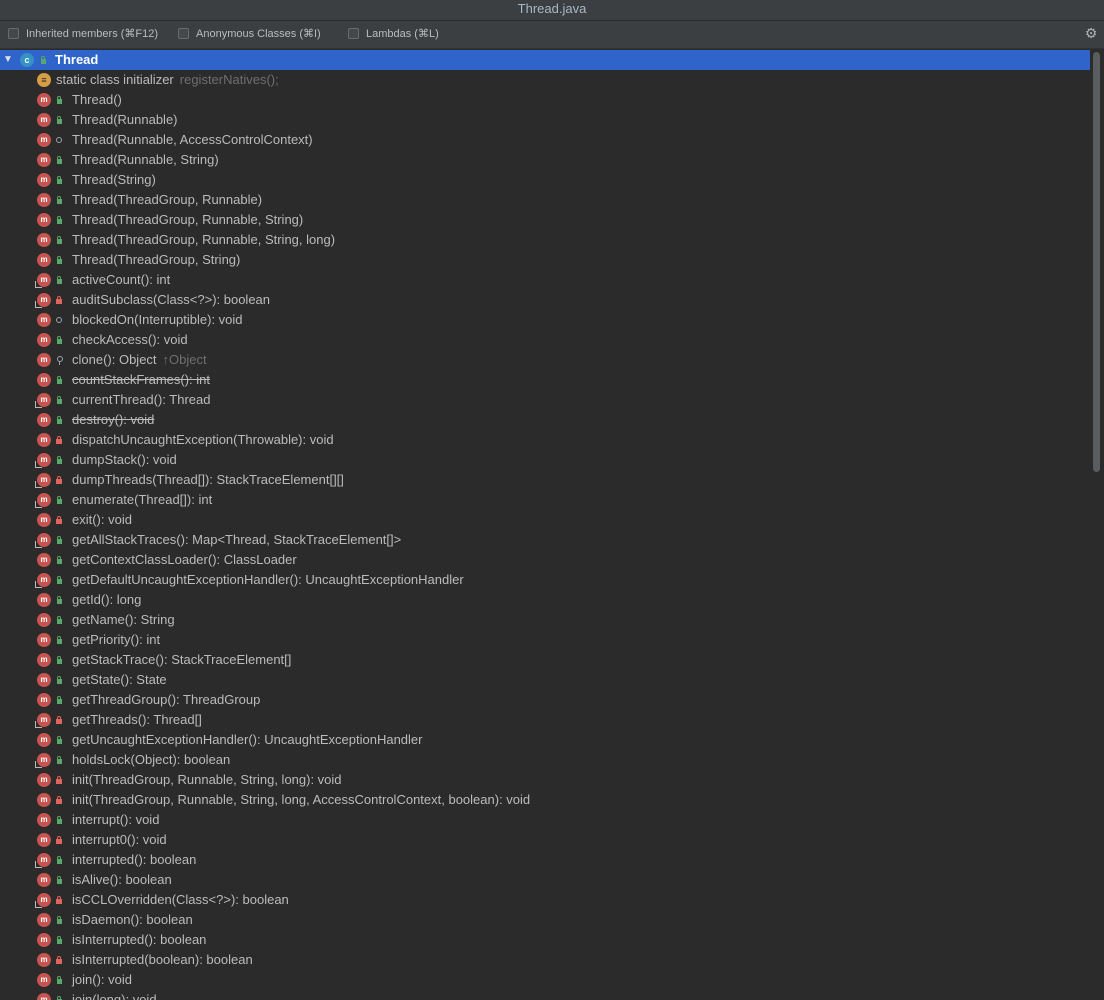 This screenshot has height=1000, width=1104. Describe the element at coordinates (545, 900) in the screenshot. I see `tree-item-member: m isCCLOverridden(Class<?>): boolean` at that location.